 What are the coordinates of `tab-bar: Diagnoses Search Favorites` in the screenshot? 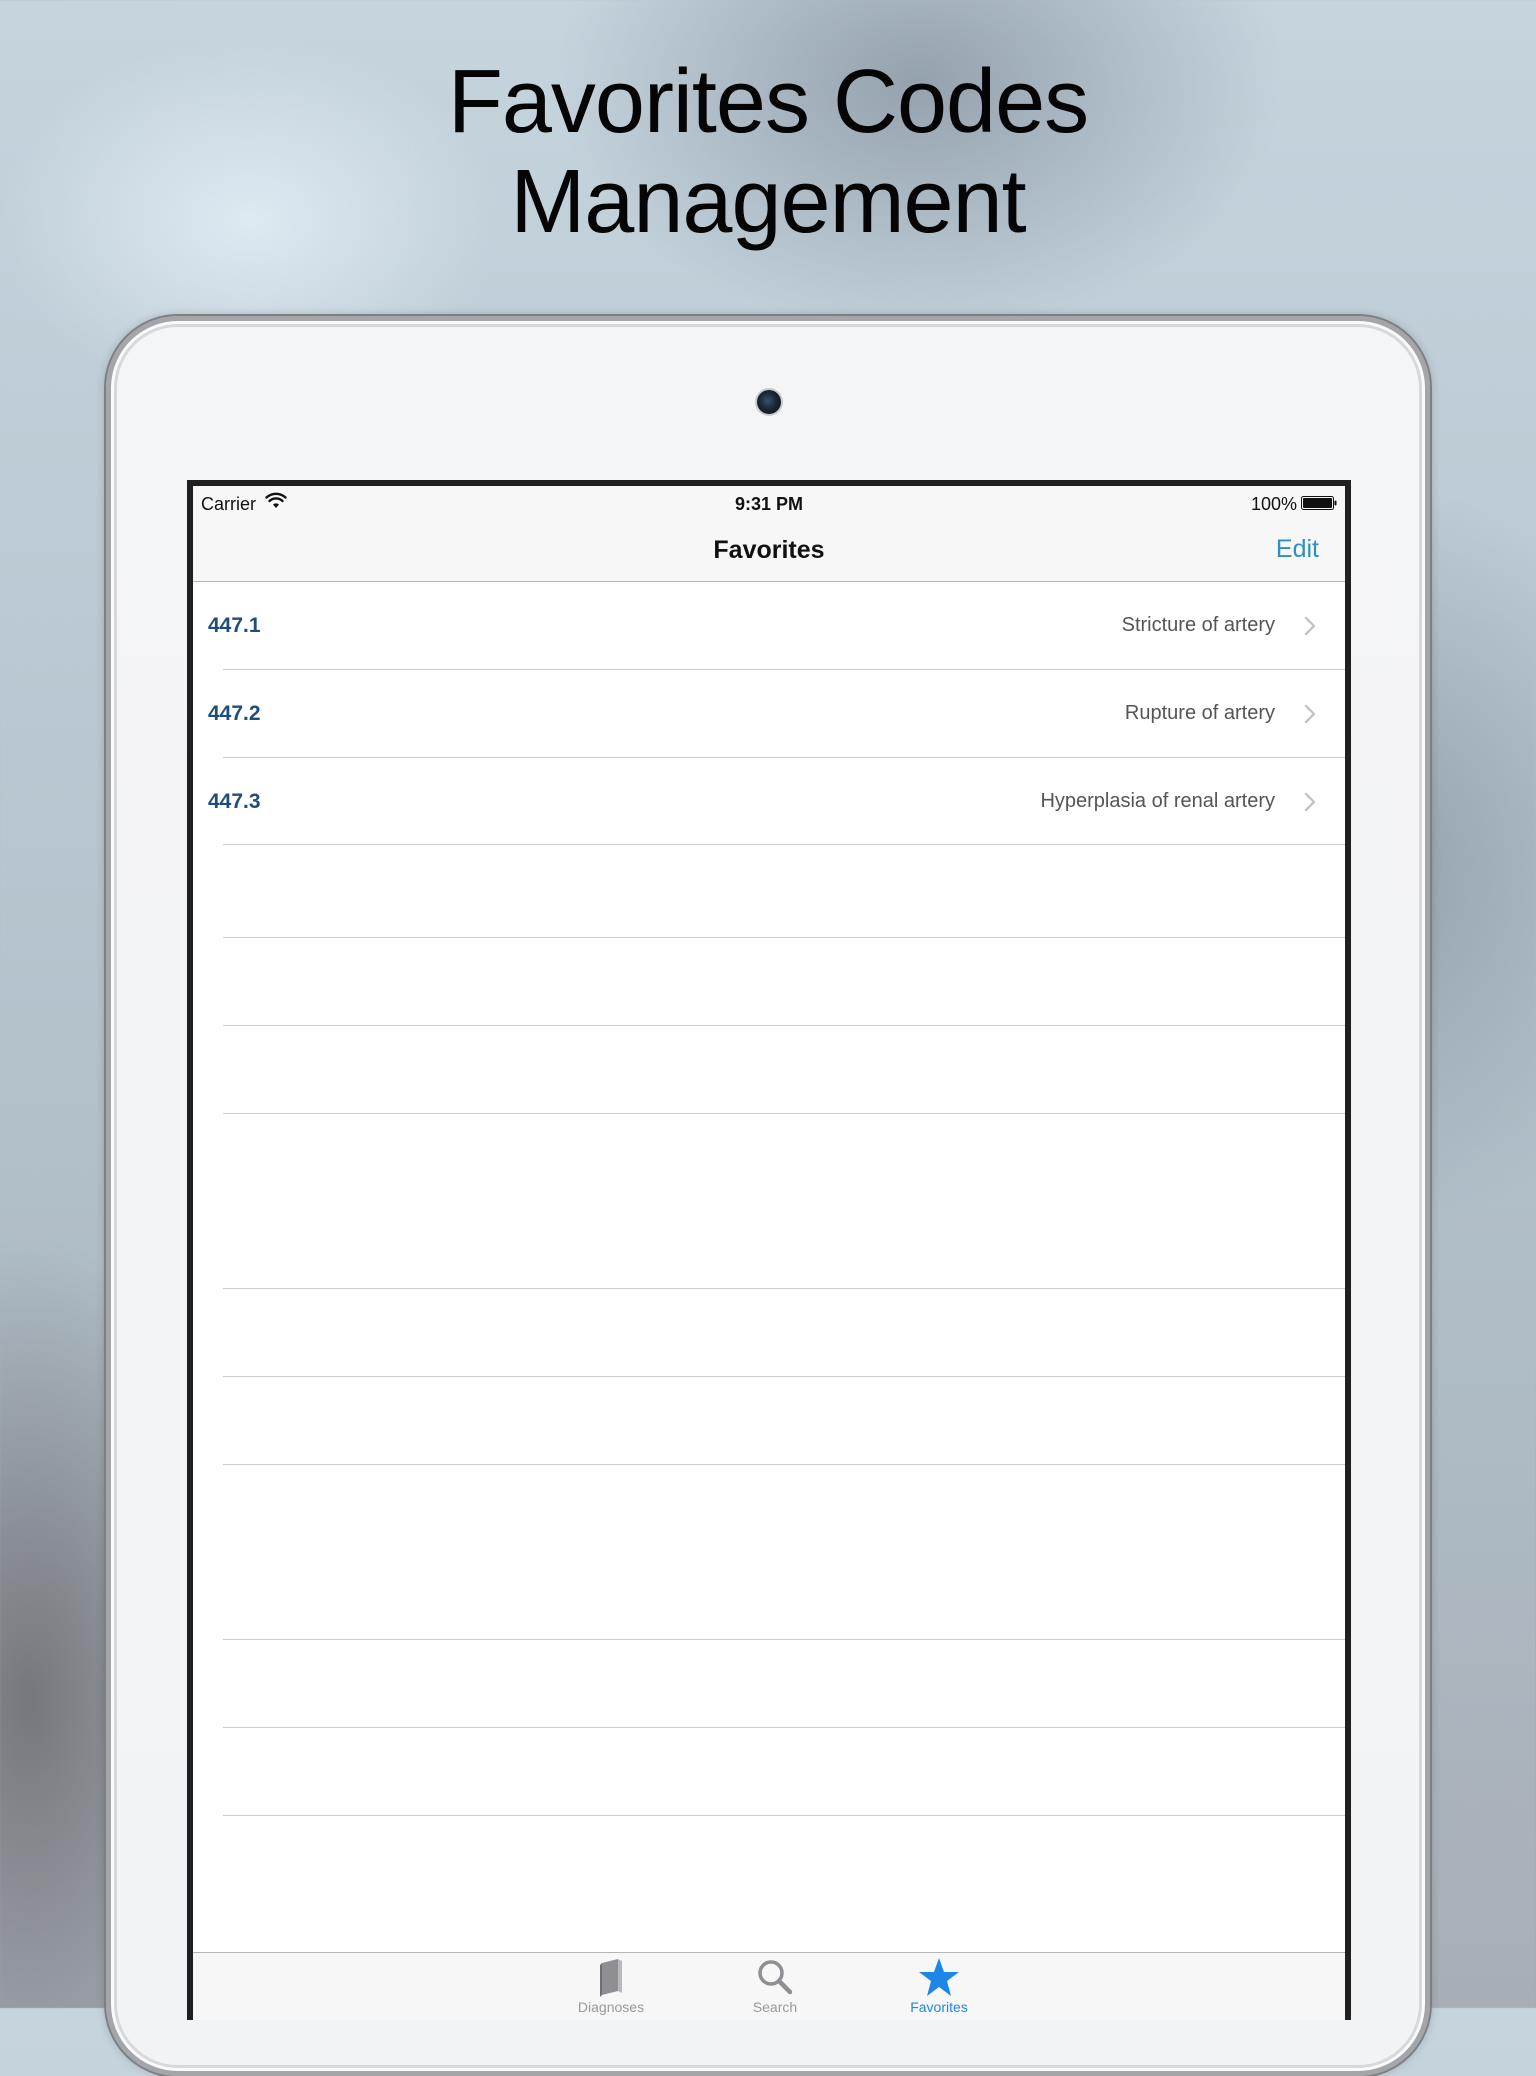 It's located at (769, 1986).